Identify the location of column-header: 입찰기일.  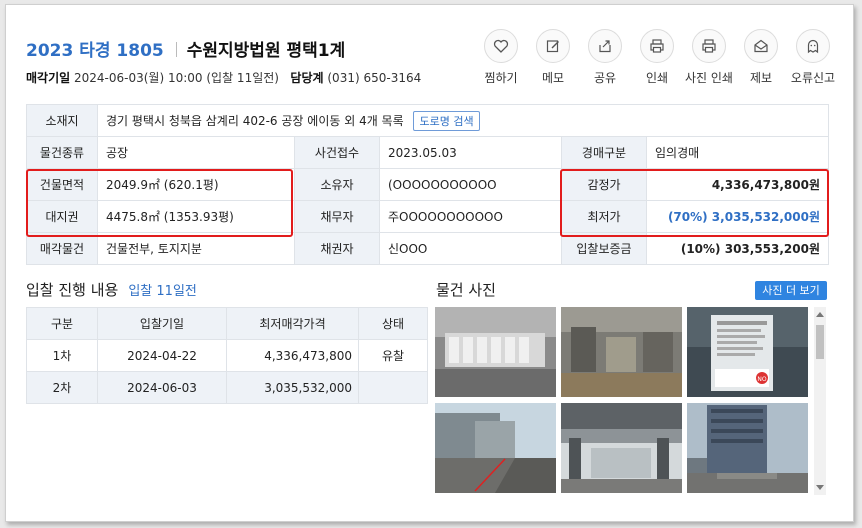
(162, 323).